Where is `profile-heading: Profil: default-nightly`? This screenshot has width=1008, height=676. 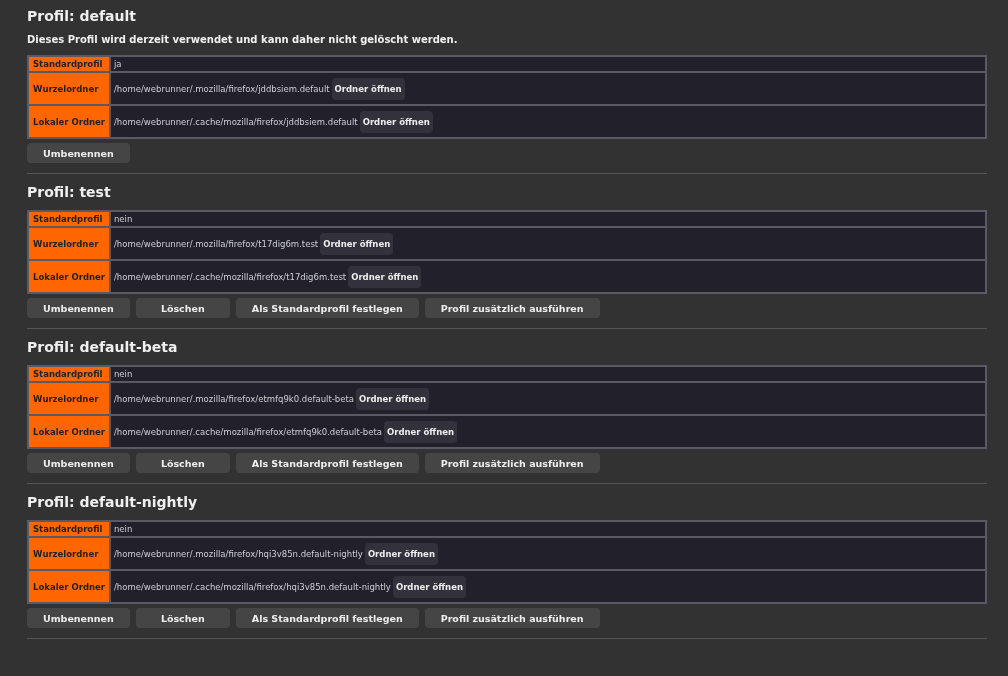
profile-heading: Profil: default-nightly is located at coordinates (113, 502).